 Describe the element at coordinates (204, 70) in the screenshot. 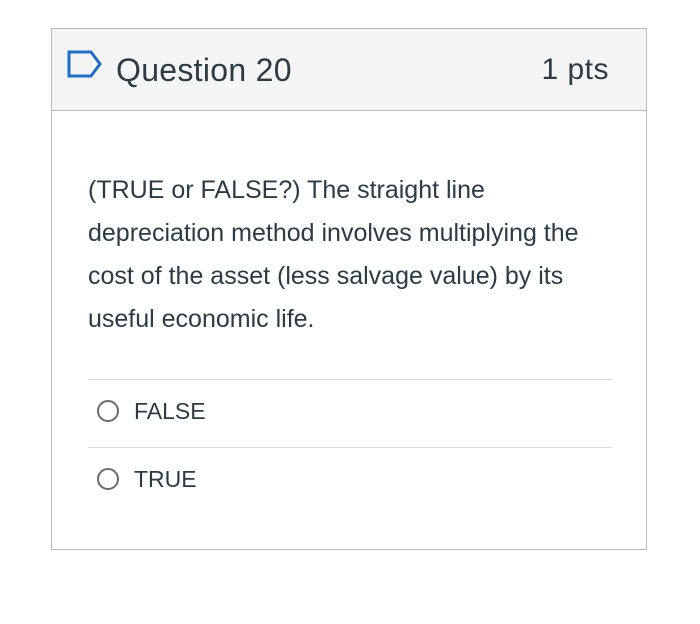

I see `question-title: Question 20` at that location.